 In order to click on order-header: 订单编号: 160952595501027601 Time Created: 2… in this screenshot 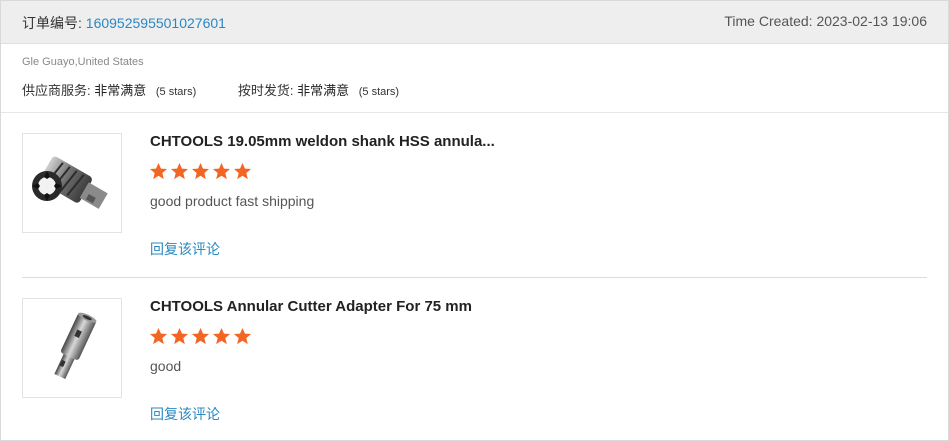, I will do `click(474, 22)`.